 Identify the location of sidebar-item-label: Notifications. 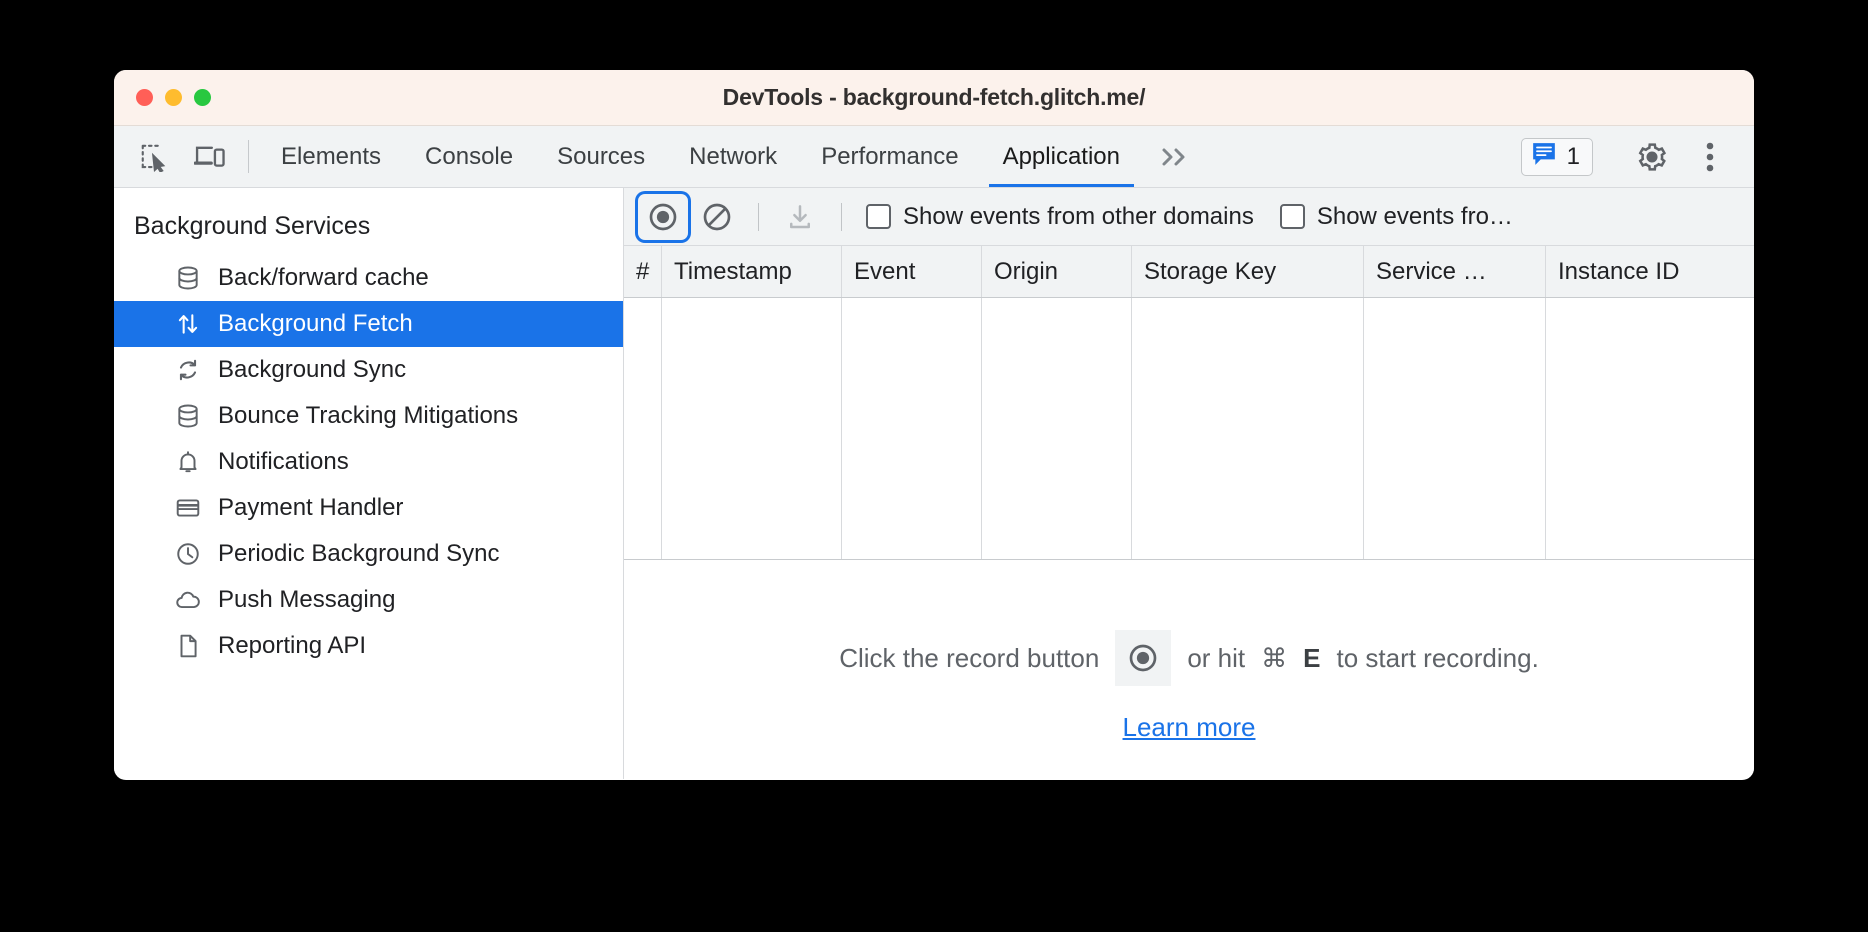
(283, 461).